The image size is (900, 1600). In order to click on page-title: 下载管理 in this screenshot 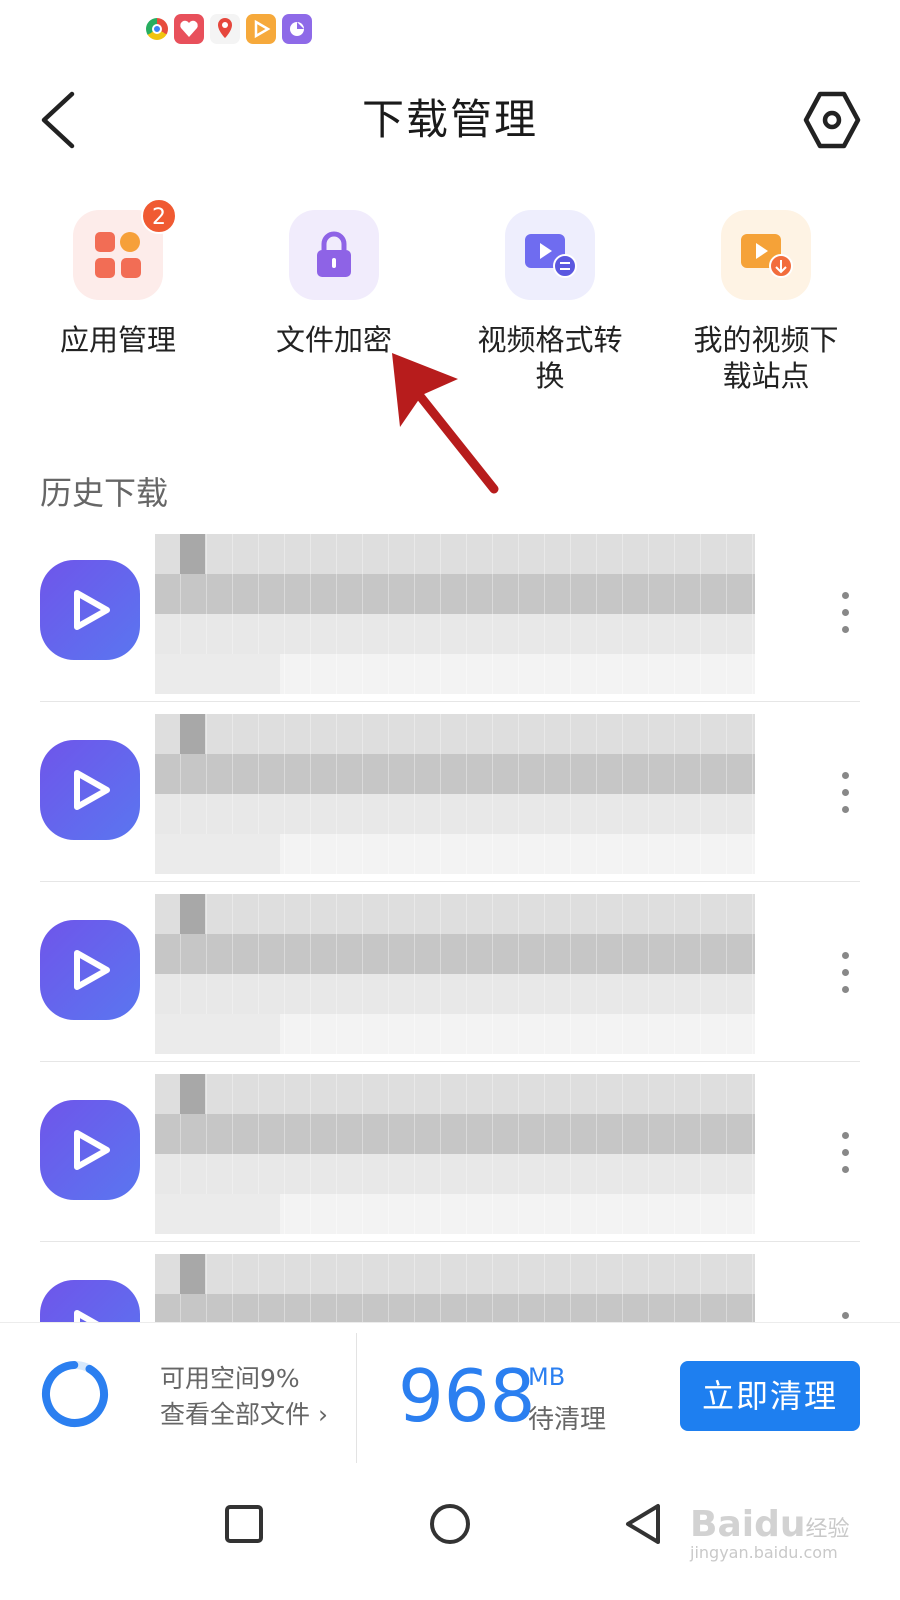, I will do `click(449, 119)`.